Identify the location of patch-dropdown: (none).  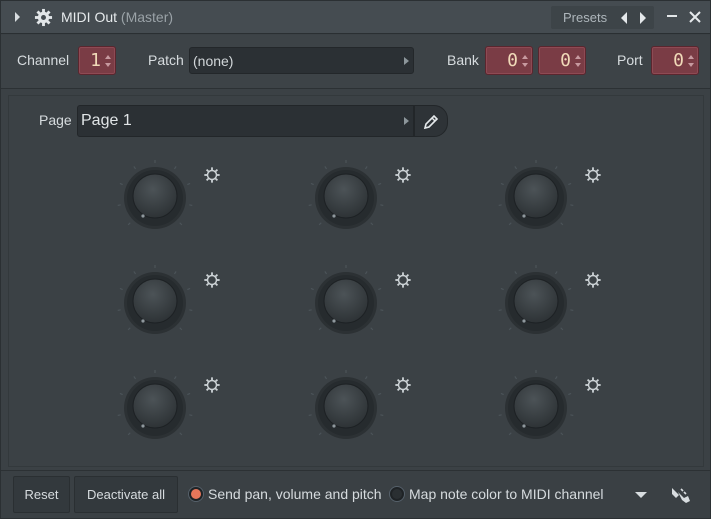
(301, 60).